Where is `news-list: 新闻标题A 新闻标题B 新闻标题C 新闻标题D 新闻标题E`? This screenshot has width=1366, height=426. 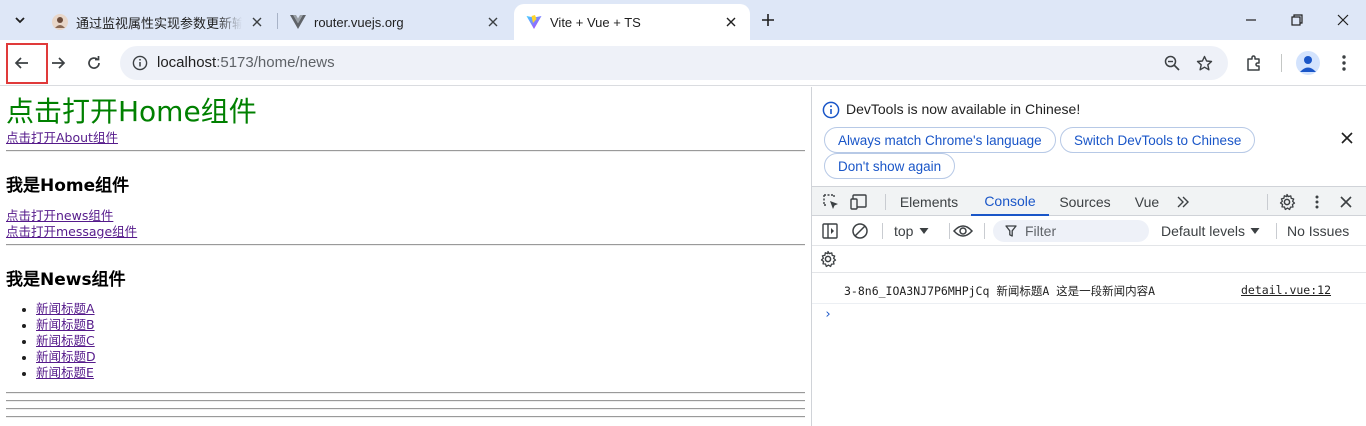
news-list: 新闻标题A 新闻标题B 新闻标题C 新闻标题D 新闻标题E is located at coordinates (58, 341).